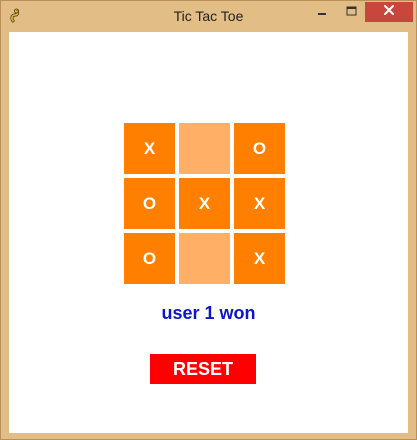  I want to click on close-button, so click(389, 12).